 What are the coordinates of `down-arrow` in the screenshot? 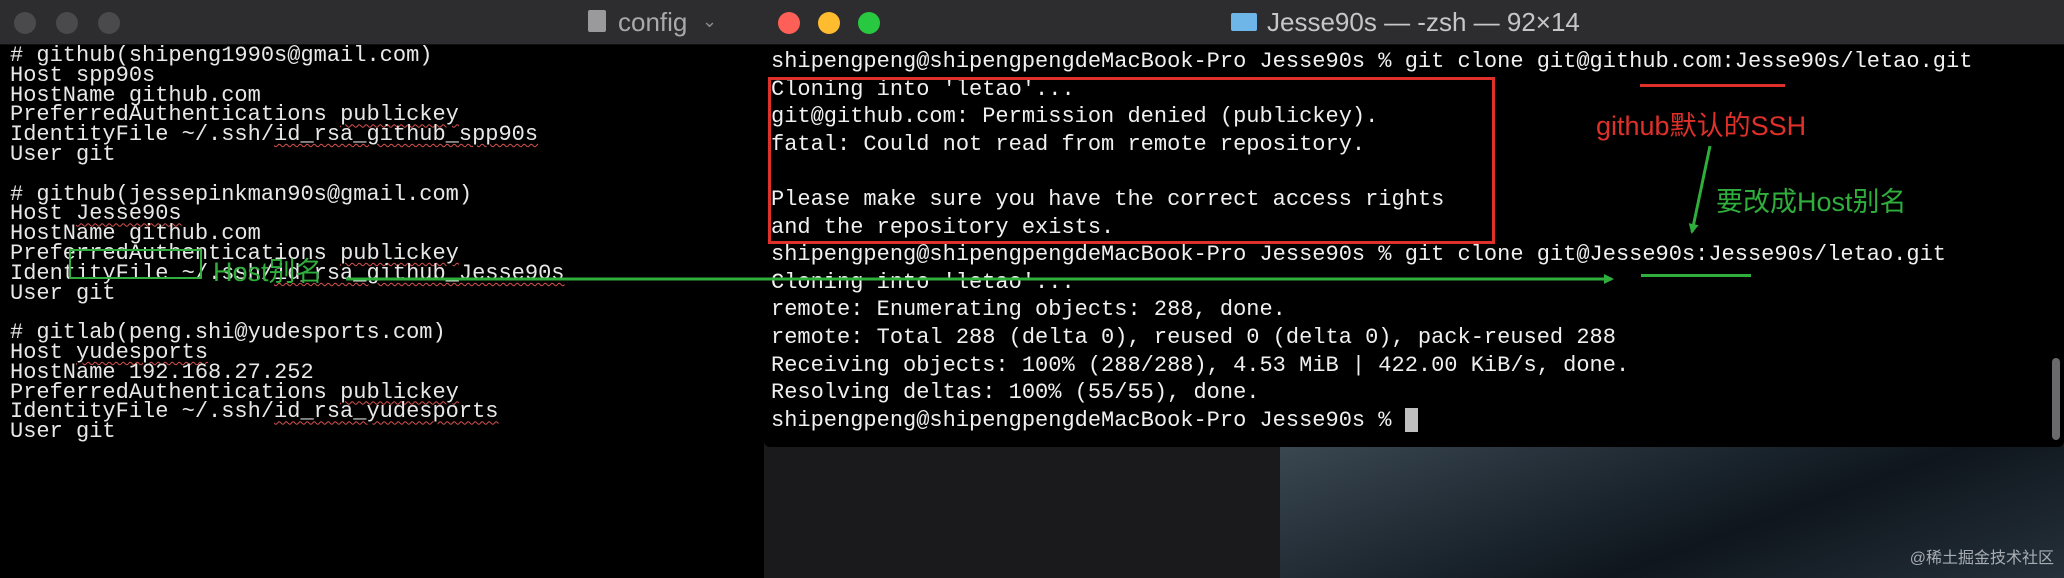 It's located at (1700, 189).